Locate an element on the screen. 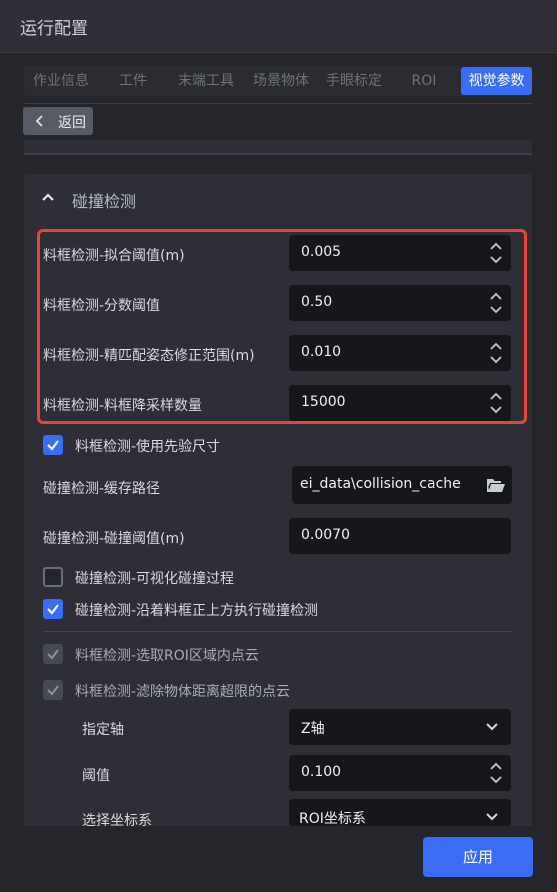 The width and height of the screenshot is (557, 892). section-divider is located at coordinates (278, 631).